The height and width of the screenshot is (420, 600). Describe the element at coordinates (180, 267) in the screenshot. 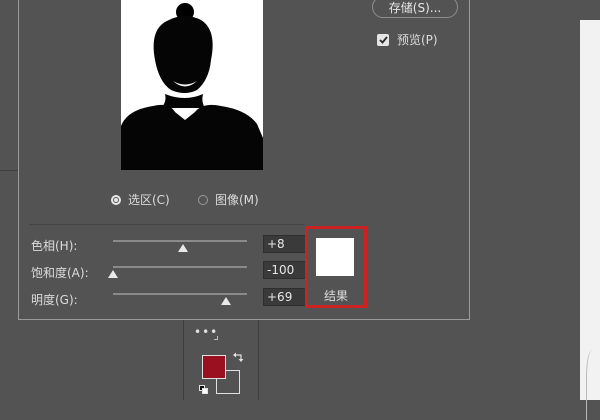

I see `saturation-slider-track` at that location.